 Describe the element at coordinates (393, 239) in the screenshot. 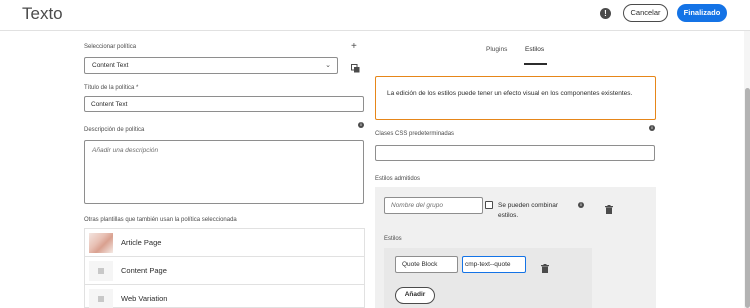

I see `styles-label: Estilos` at that location.